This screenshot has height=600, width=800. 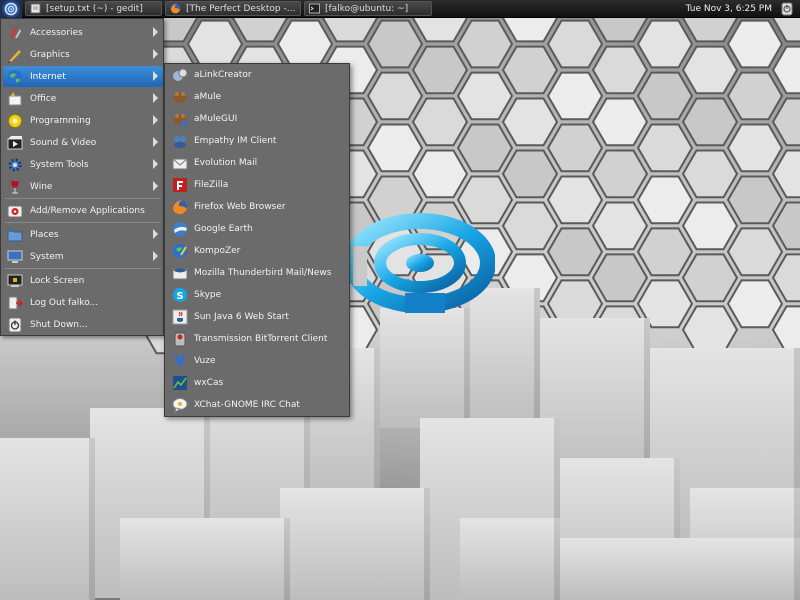 I want to click on menu-item-label: System Tools, so click(x=59, y=164).